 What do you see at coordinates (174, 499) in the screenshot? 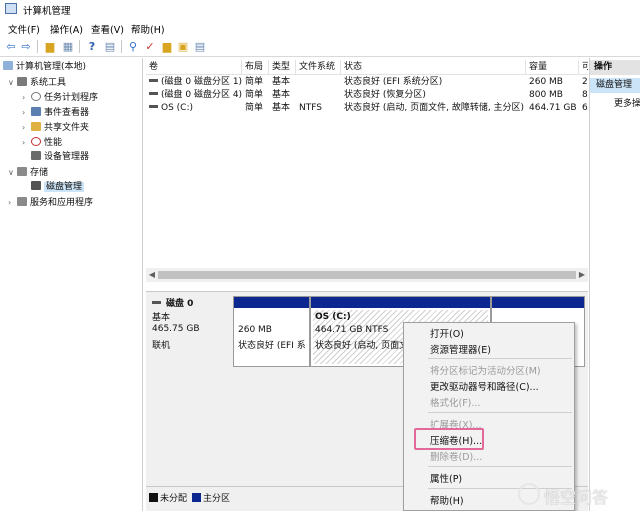
I see `legend-unallocated: 未分配` at bounding box center [174, 499].